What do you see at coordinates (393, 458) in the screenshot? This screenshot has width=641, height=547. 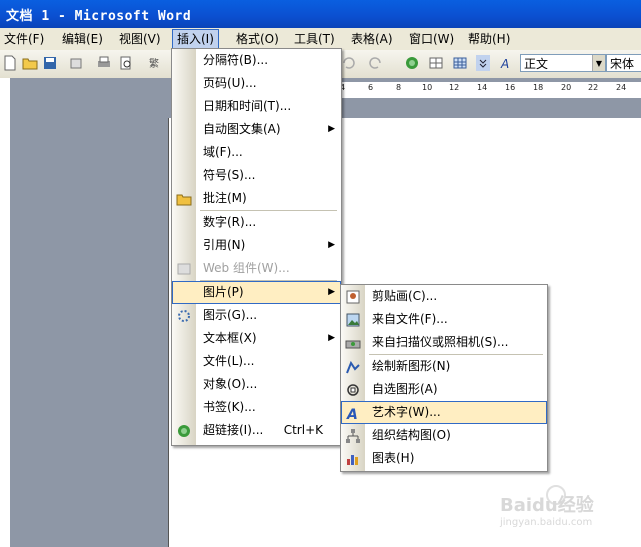 I see `menu-item-label: 图表(H)` at bounding box center [393, 458].